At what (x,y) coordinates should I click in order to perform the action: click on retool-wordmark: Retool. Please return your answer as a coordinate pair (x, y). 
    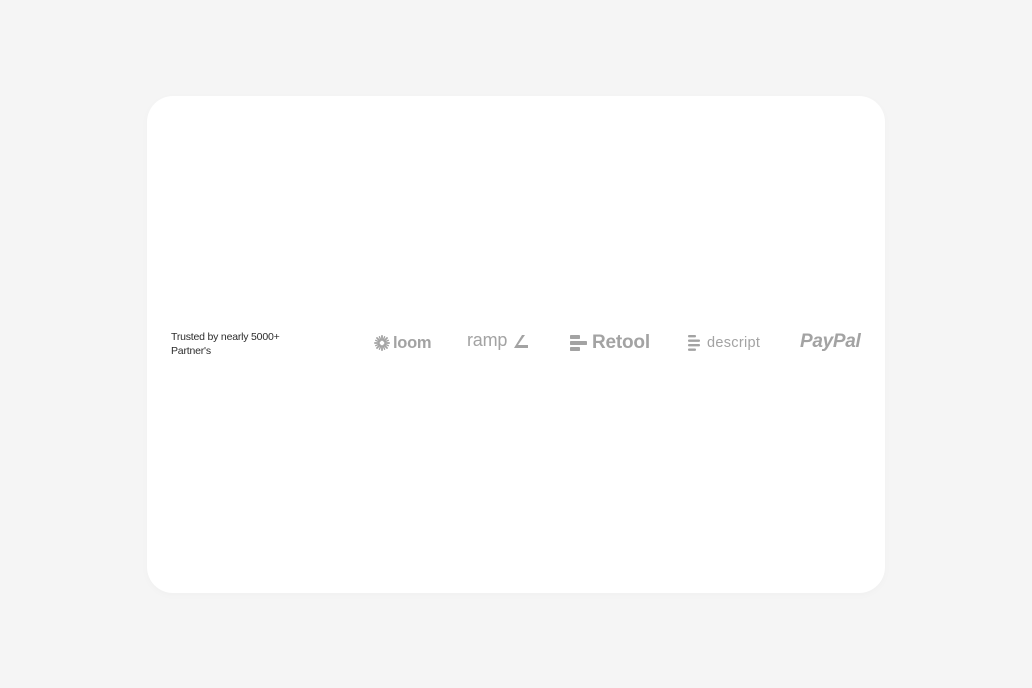
    Looking at the image, I should click on (621, 342).